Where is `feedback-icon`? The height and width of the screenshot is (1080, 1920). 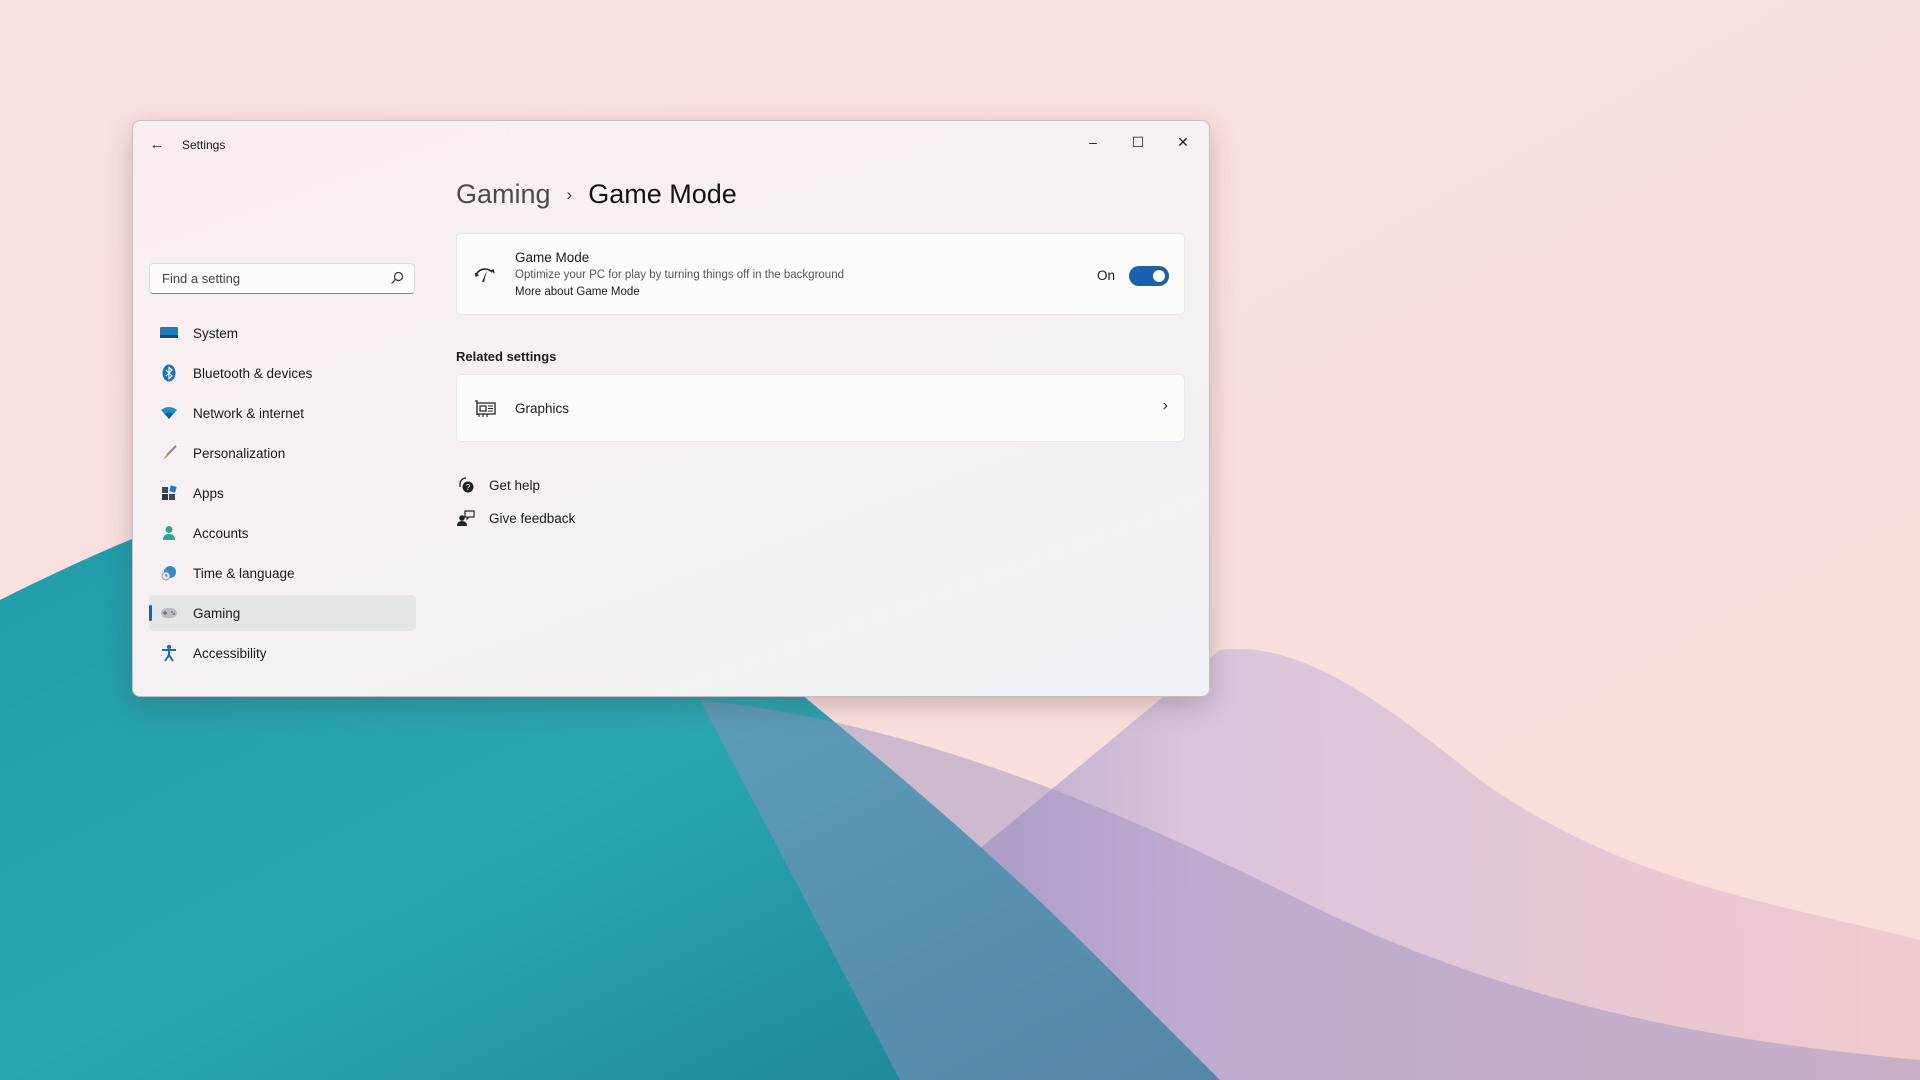
feedback-icon is located at coordinates (466, 518).